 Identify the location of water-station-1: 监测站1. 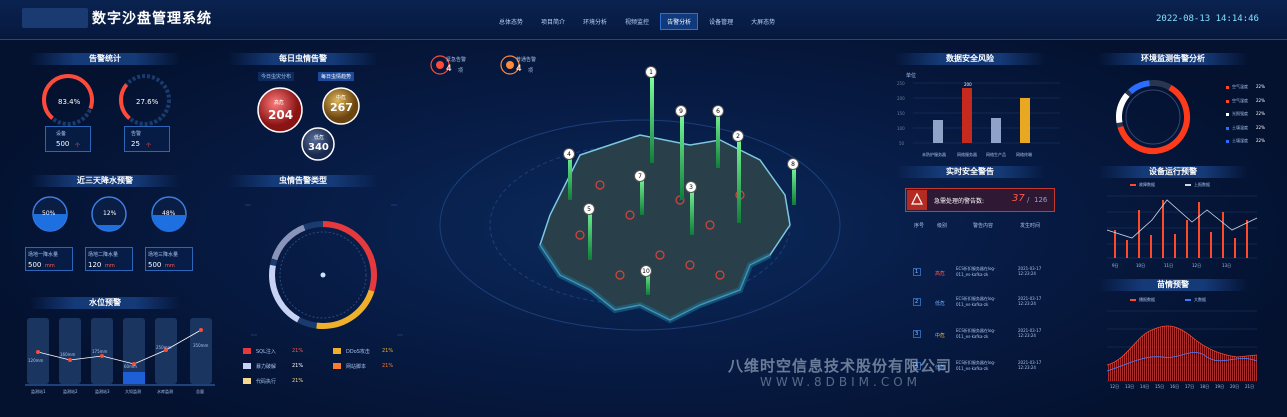
(38, 391).